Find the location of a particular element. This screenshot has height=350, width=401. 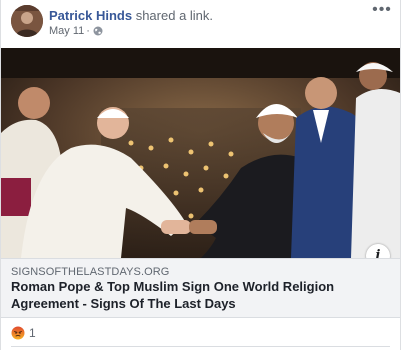

poster-line: Patrick Hinds shared a link. is located at coordinates (131, 16).